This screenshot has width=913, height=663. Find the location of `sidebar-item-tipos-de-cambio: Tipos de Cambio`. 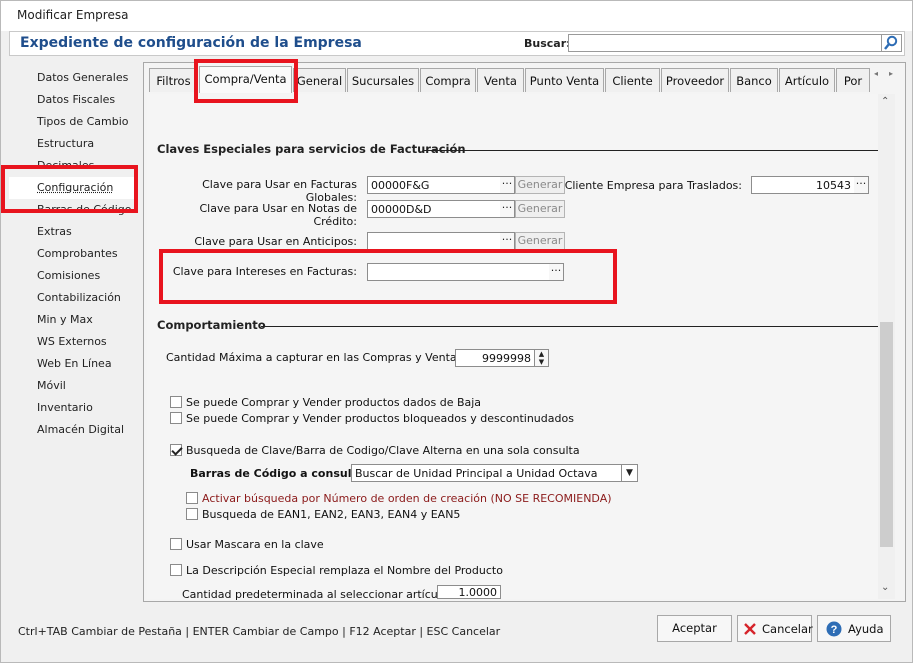

sidebar-item-tipos-de-cambio: Tipos de Cambio is located at coordinates (83, 124).